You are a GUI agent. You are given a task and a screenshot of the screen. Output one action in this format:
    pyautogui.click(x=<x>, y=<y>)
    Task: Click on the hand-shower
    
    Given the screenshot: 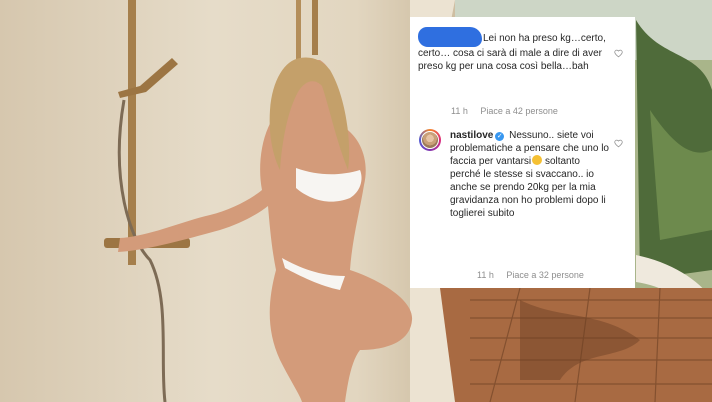 What is the action you would take?
    pyautogui.click(x=148, y=78)
    